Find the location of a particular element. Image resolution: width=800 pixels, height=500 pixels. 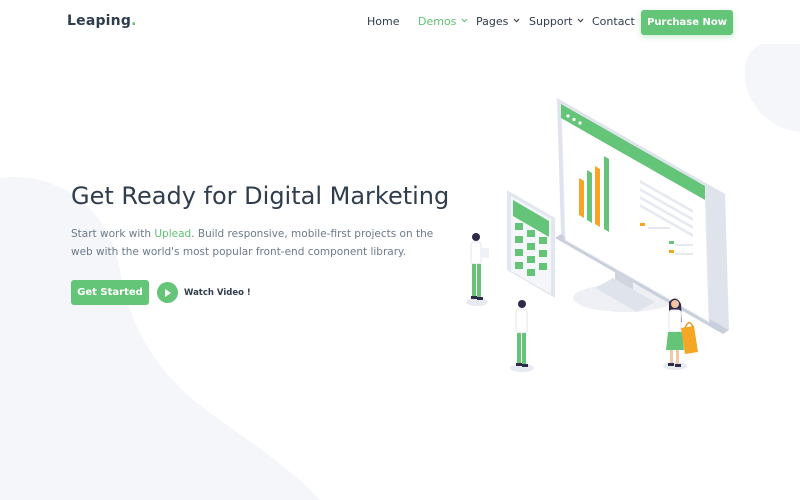

nav-item-demos: Demos is located at coordinates (443, 21).